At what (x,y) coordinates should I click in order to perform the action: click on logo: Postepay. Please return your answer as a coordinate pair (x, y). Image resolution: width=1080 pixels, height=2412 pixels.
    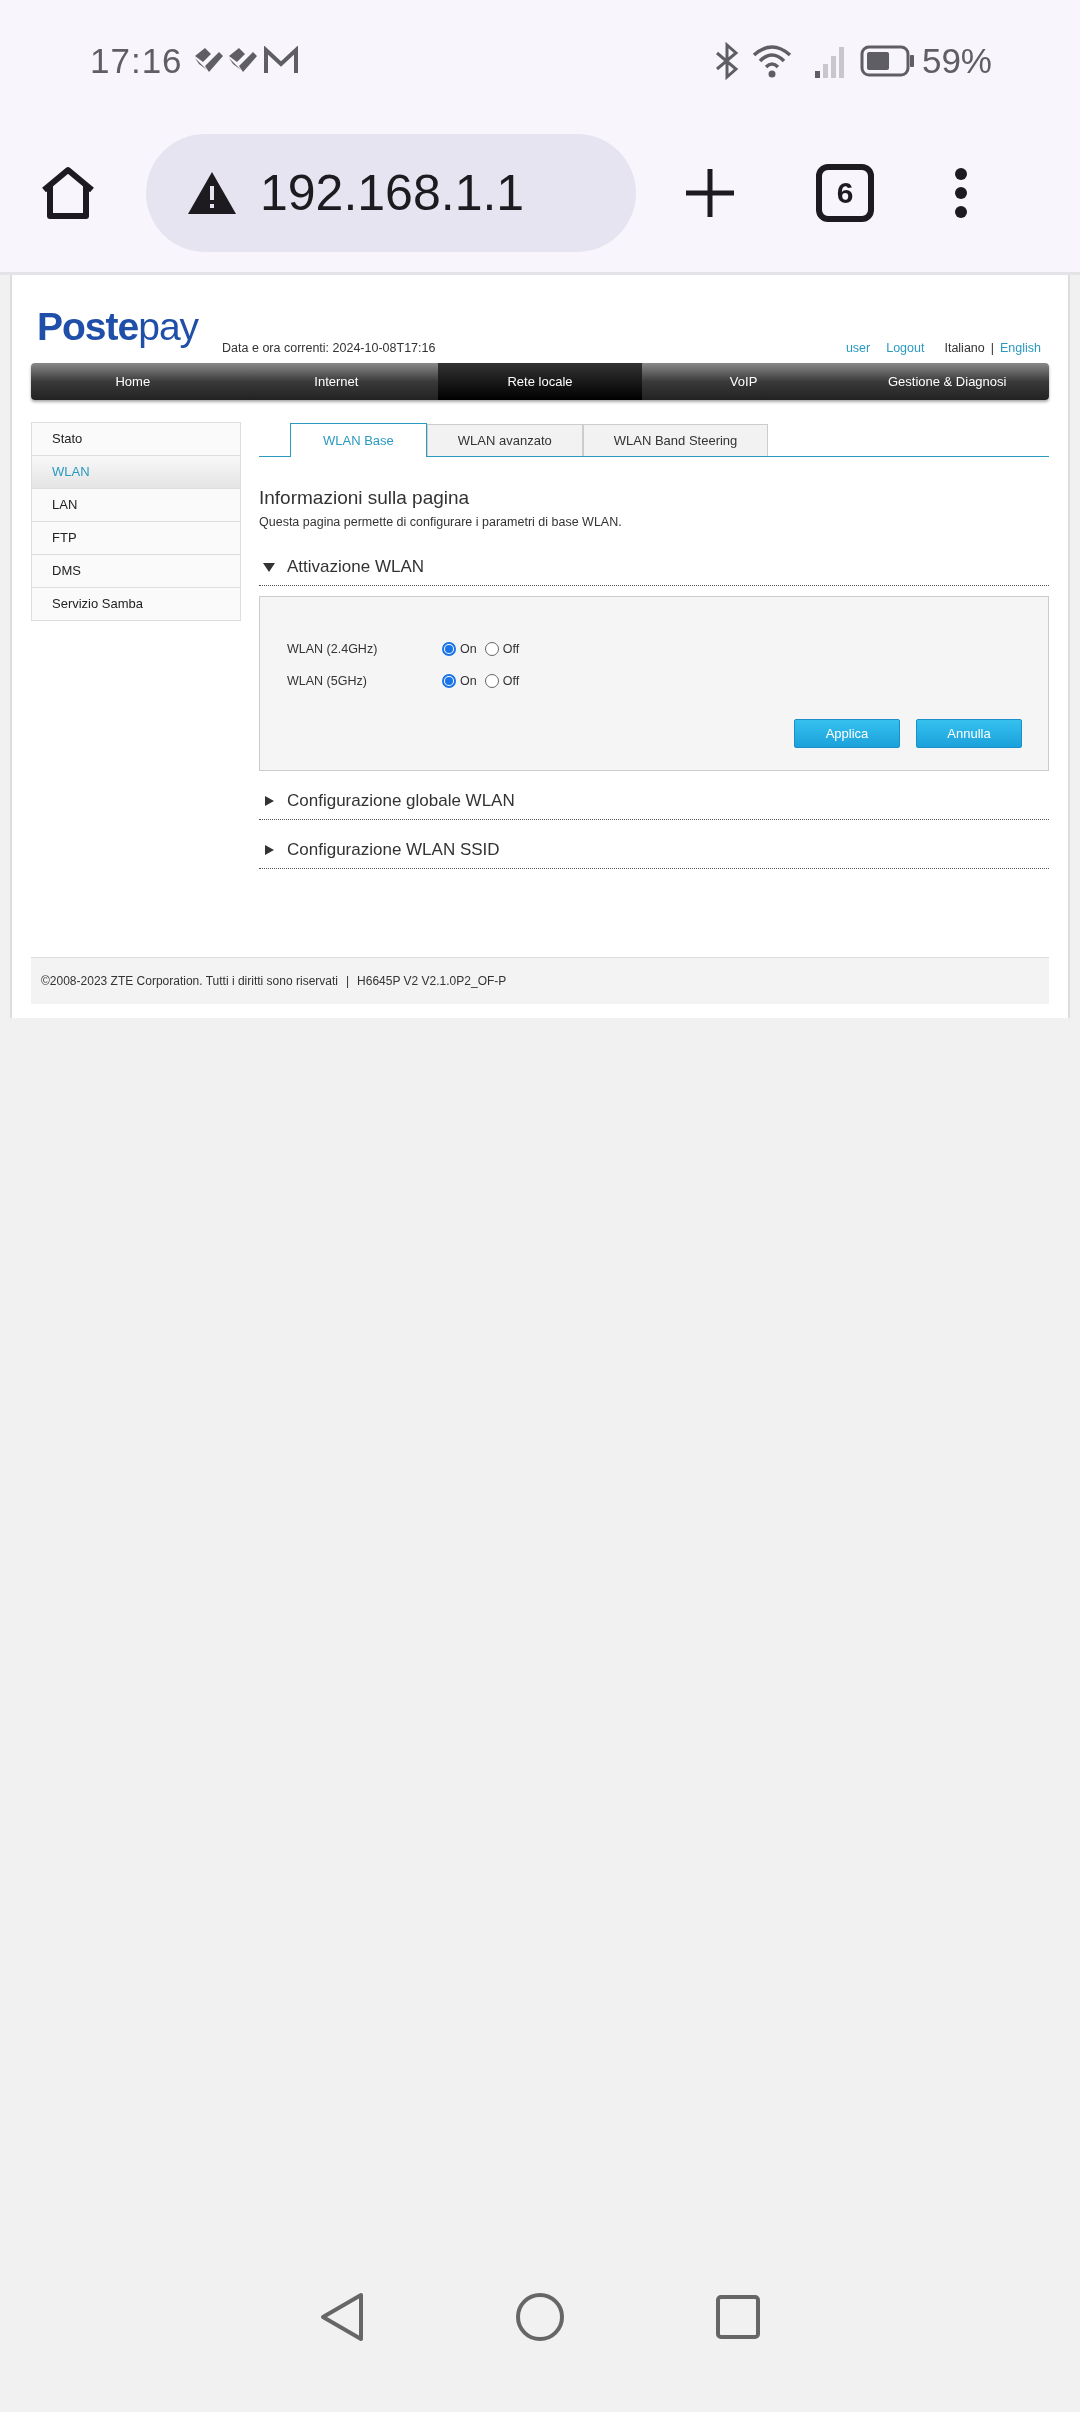
    Looking at the image, I should click on (118, 327).